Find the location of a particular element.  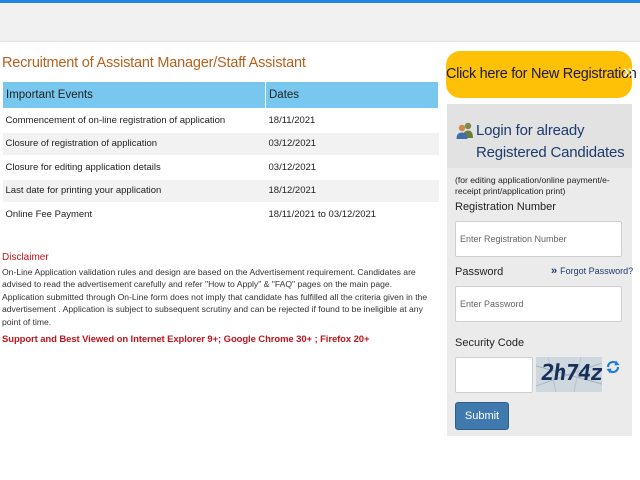

registration-number-input is located at coordinates (538, 239).